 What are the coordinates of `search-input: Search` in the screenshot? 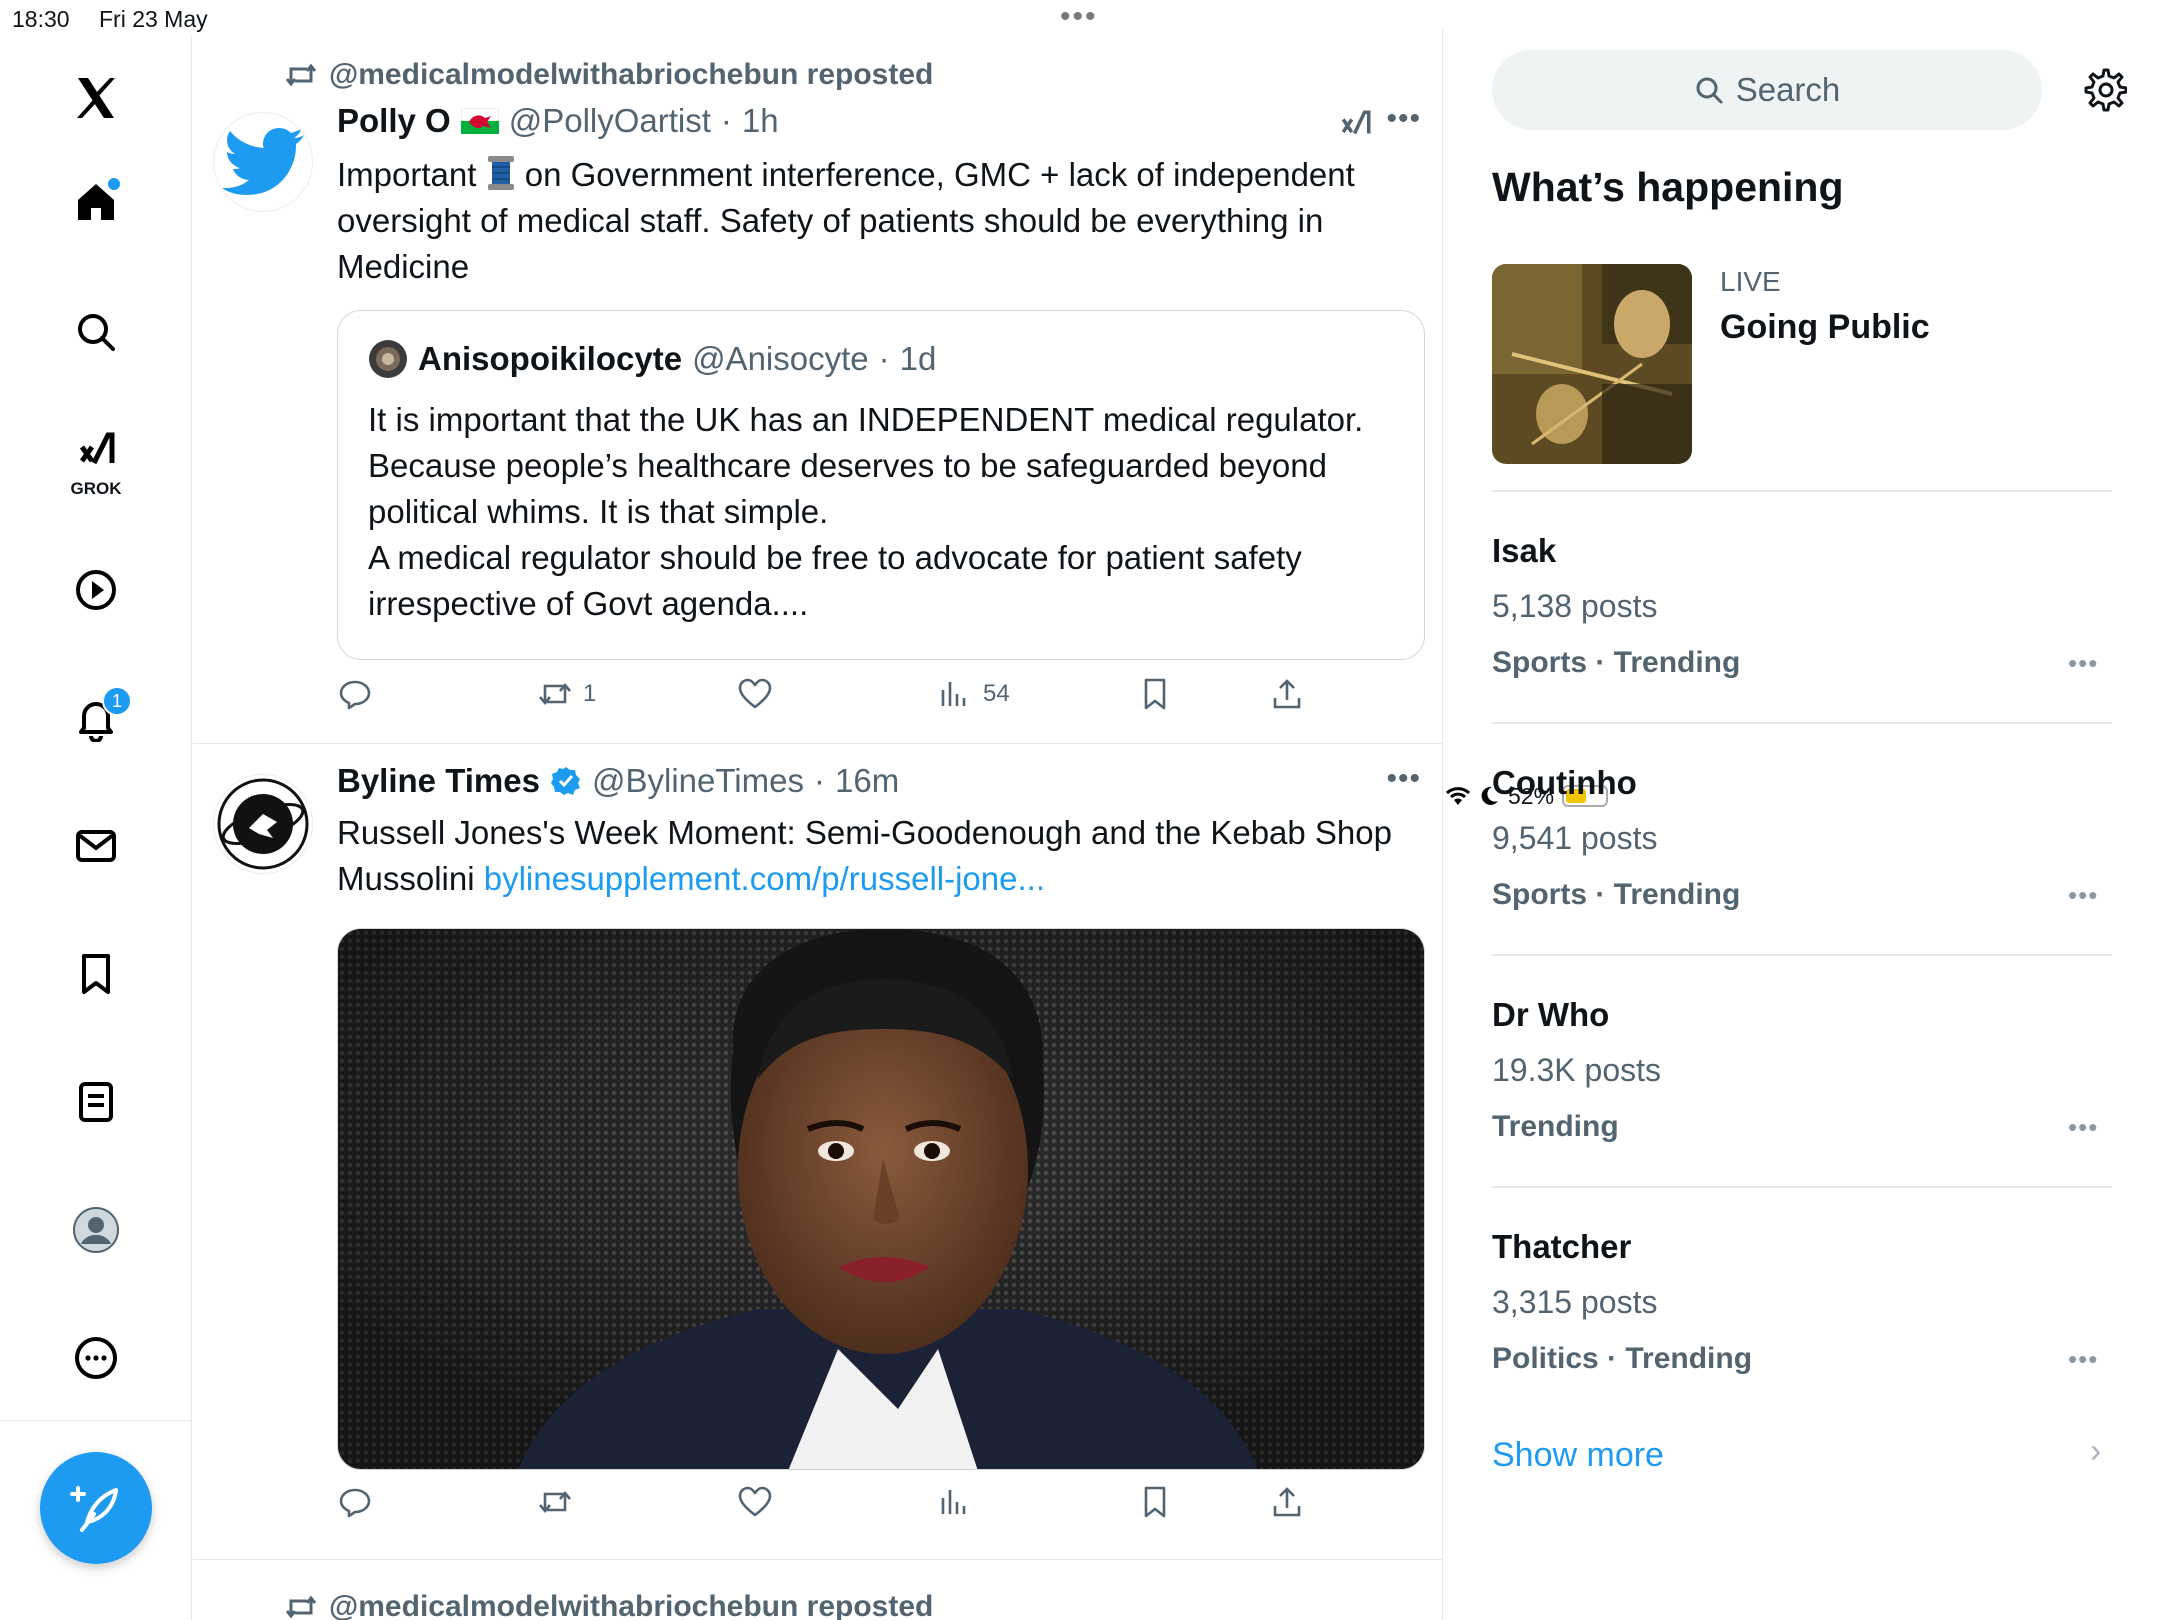 It's located at (1767, 90).